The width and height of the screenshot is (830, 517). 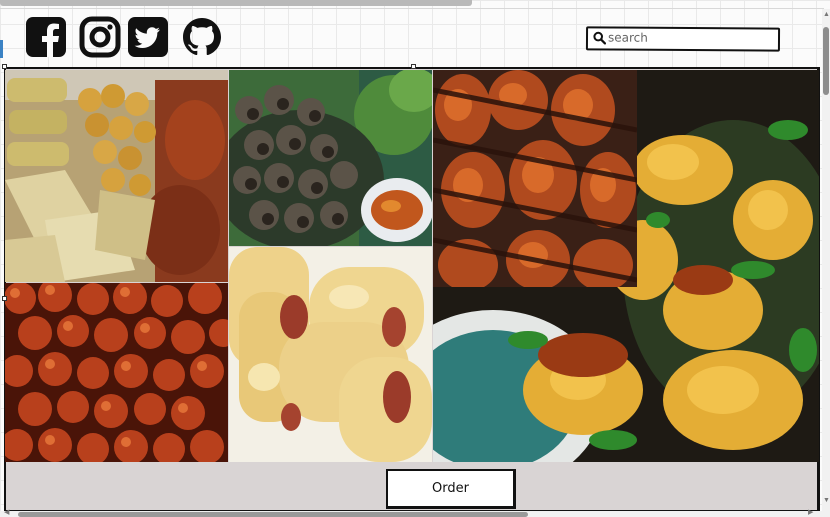 What do you see at coordinates (826, 15) in the screenshot?
I see `scroll-up-icon: ▲` at bounding box center [826, 15].